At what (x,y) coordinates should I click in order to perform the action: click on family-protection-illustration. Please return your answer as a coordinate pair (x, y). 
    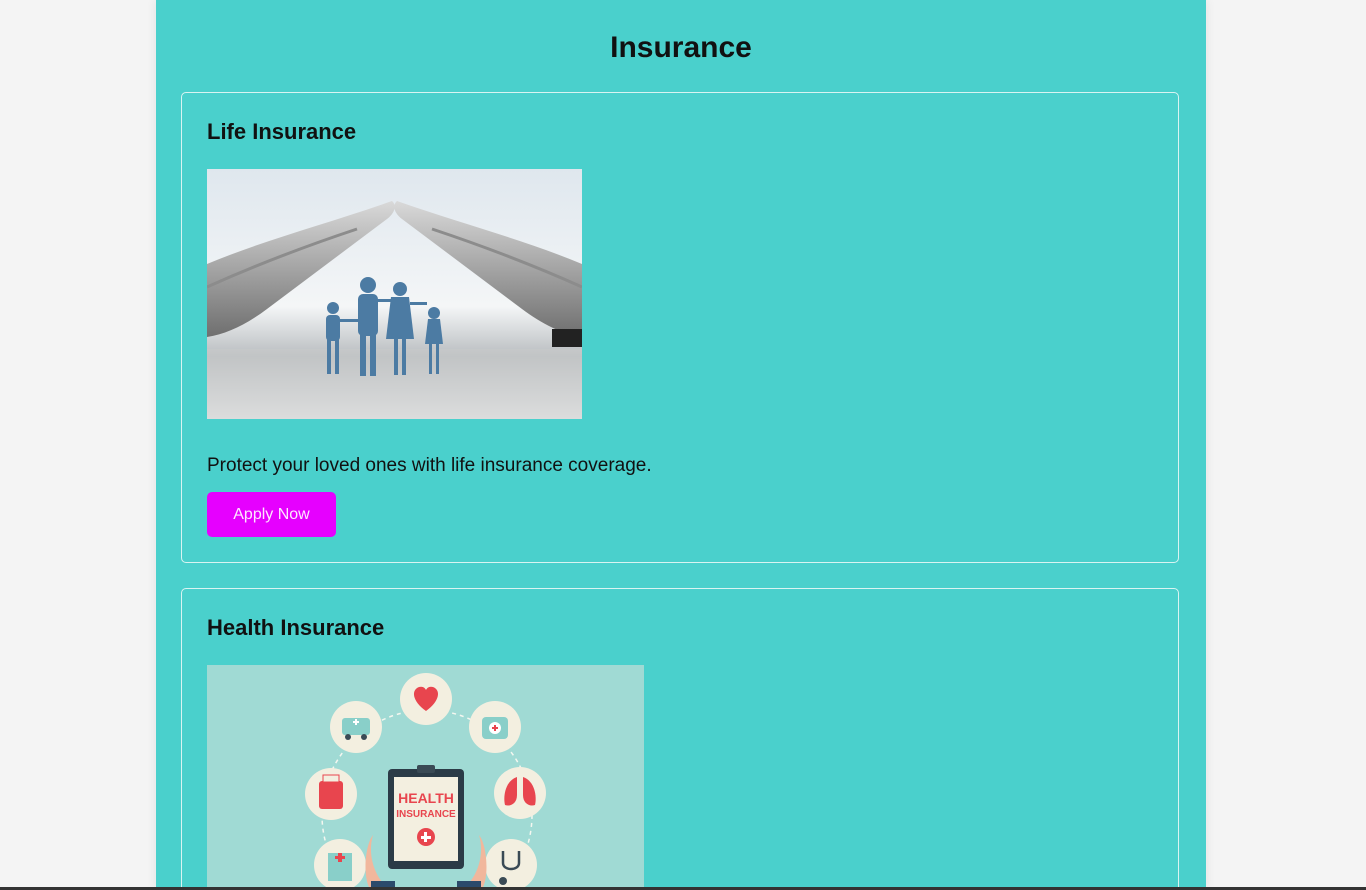
    Looking at the image, I should click on (394, 294).